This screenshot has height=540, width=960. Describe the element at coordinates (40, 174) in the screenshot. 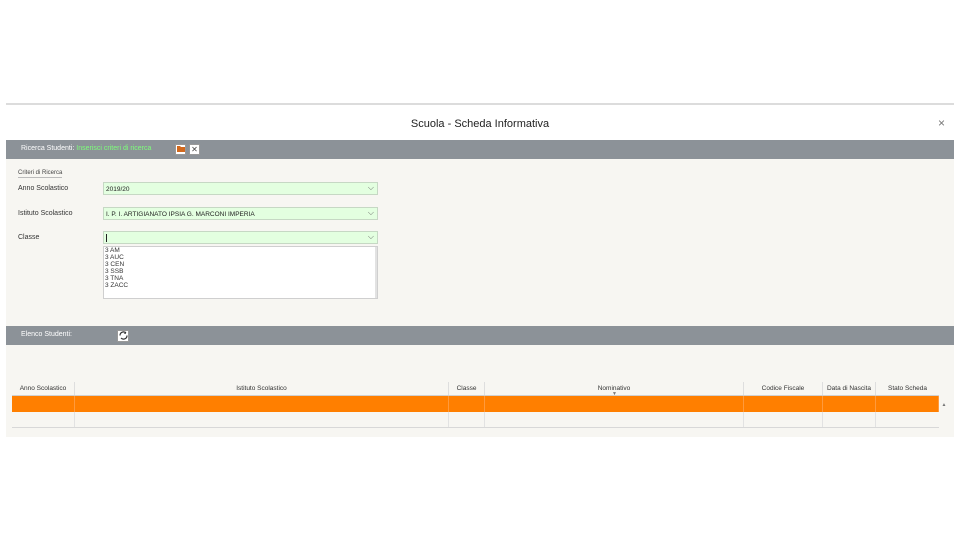

I see `criteria-section-title: Criteri di Ricerca` at that location.